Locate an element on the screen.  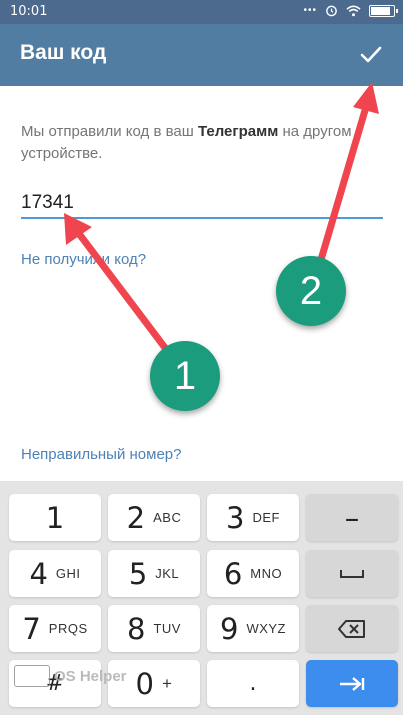
key-letters: WXYZ is located at coordinates (266, 628).